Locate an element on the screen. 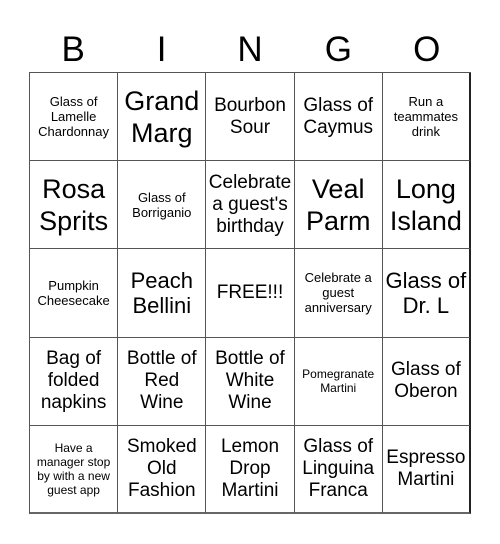  cell-text: Pomegranate Martini is located at coordinates (338, 381).